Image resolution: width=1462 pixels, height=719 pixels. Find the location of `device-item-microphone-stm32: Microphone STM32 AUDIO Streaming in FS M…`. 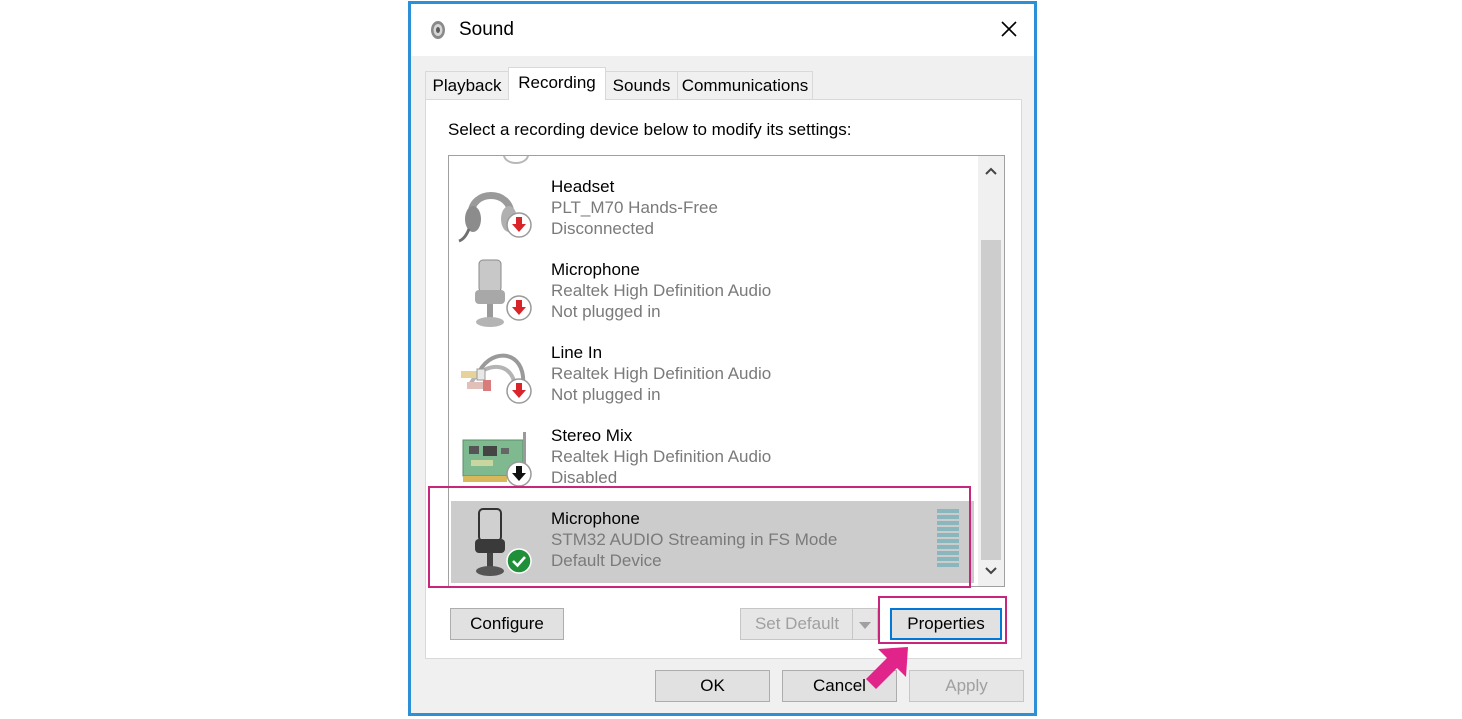

device-item-microphone-stm32: Microphone STM32 AUDIO Streaming in FS M… is located at coordinates (712, 542).